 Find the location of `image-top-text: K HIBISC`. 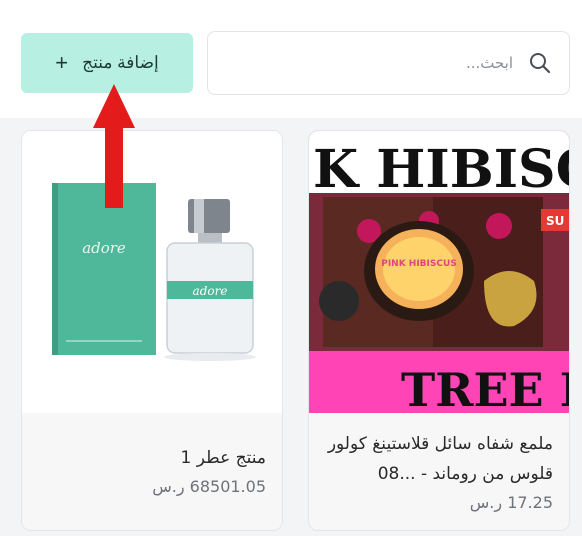

image-top-text: K HIBISC is located at coordinates (441, 169).